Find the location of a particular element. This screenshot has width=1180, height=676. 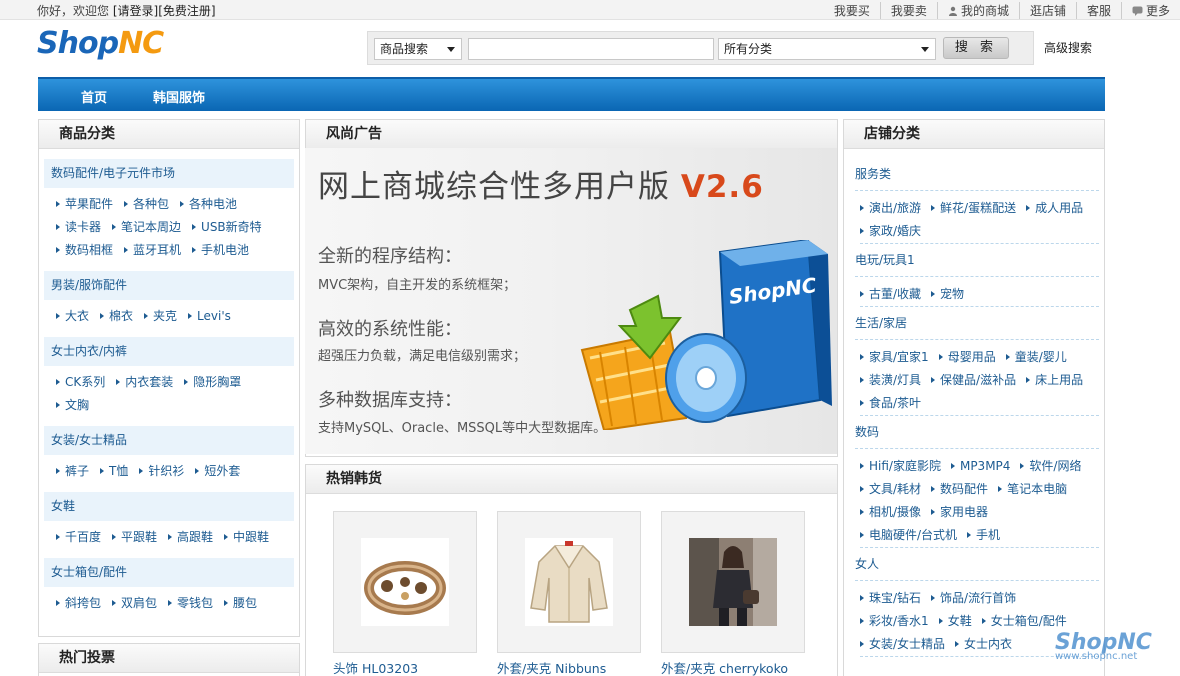

store-category-link: 保健品/滋补品 is located at coordinates (973, 379).